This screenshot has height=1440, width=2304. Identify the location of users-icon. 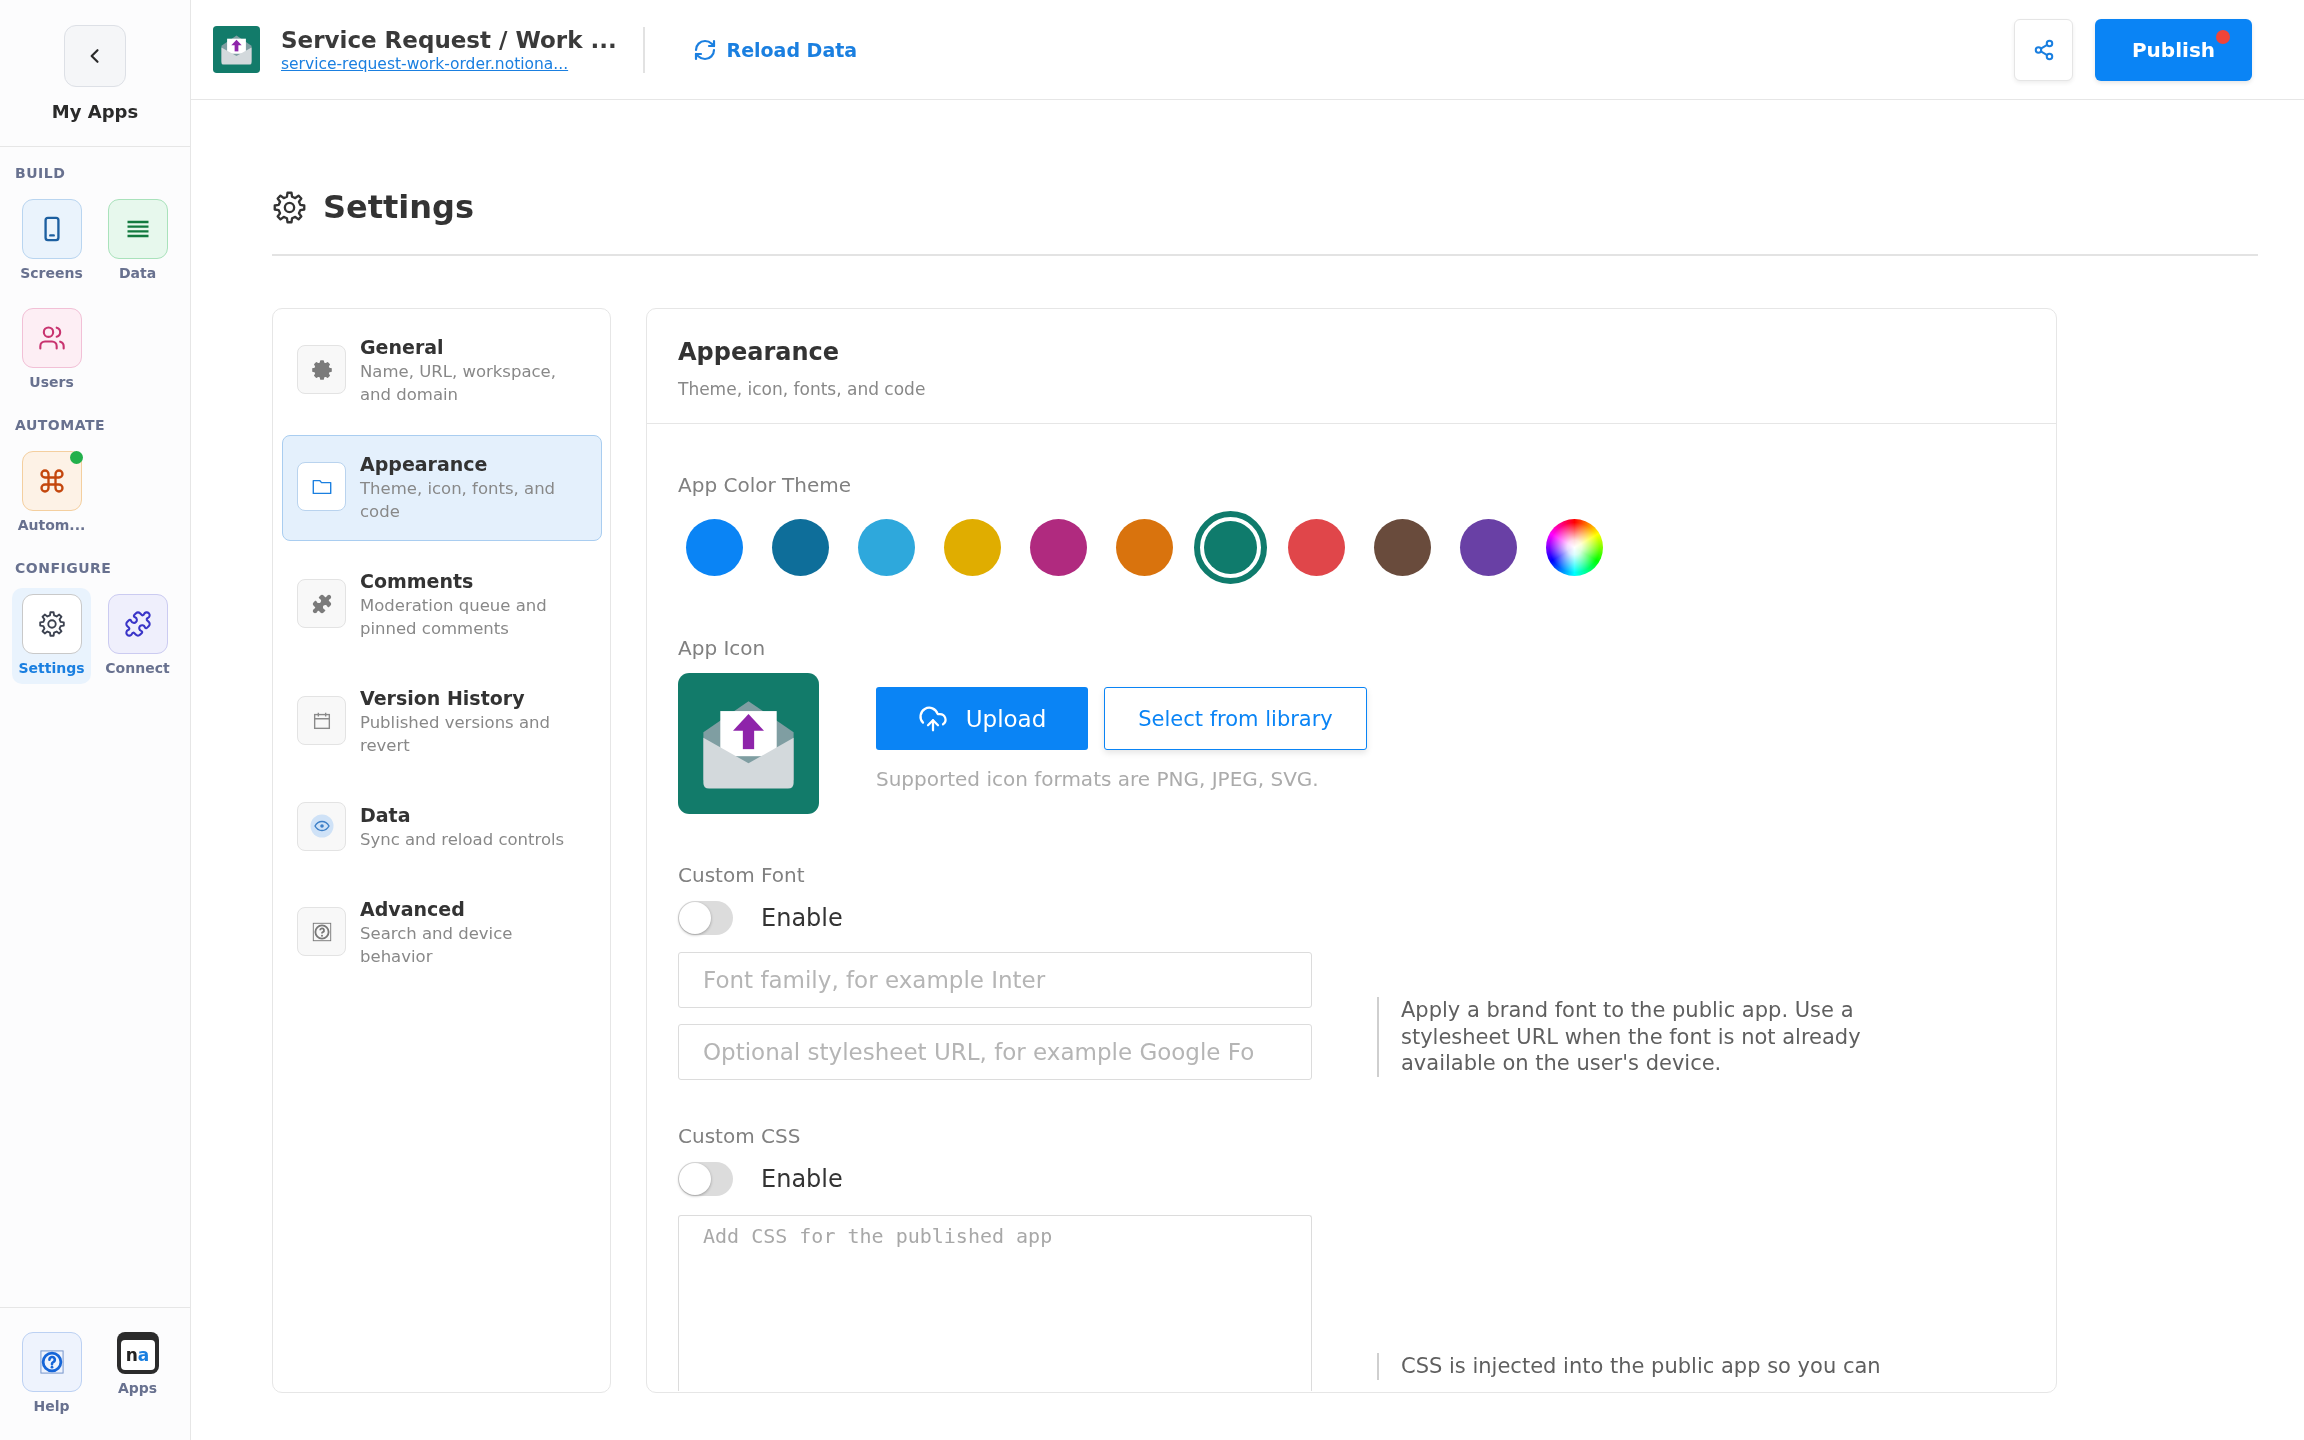
(51, 338).